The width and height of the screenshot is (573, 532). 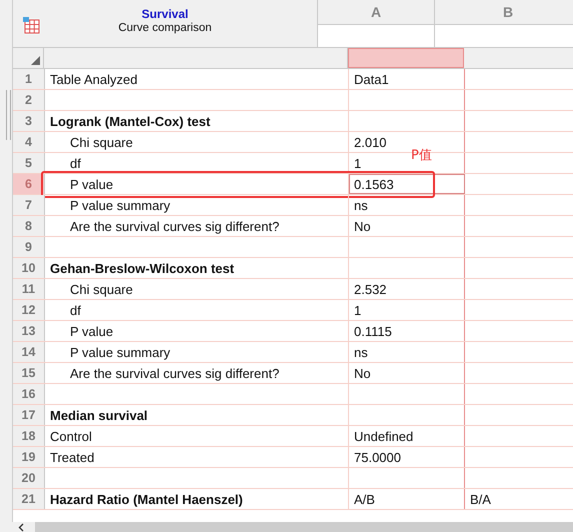 What do you see at coordinates (29, 79) in the screenshot?
I see `row-number: 1` at bounding box center [29, 79].